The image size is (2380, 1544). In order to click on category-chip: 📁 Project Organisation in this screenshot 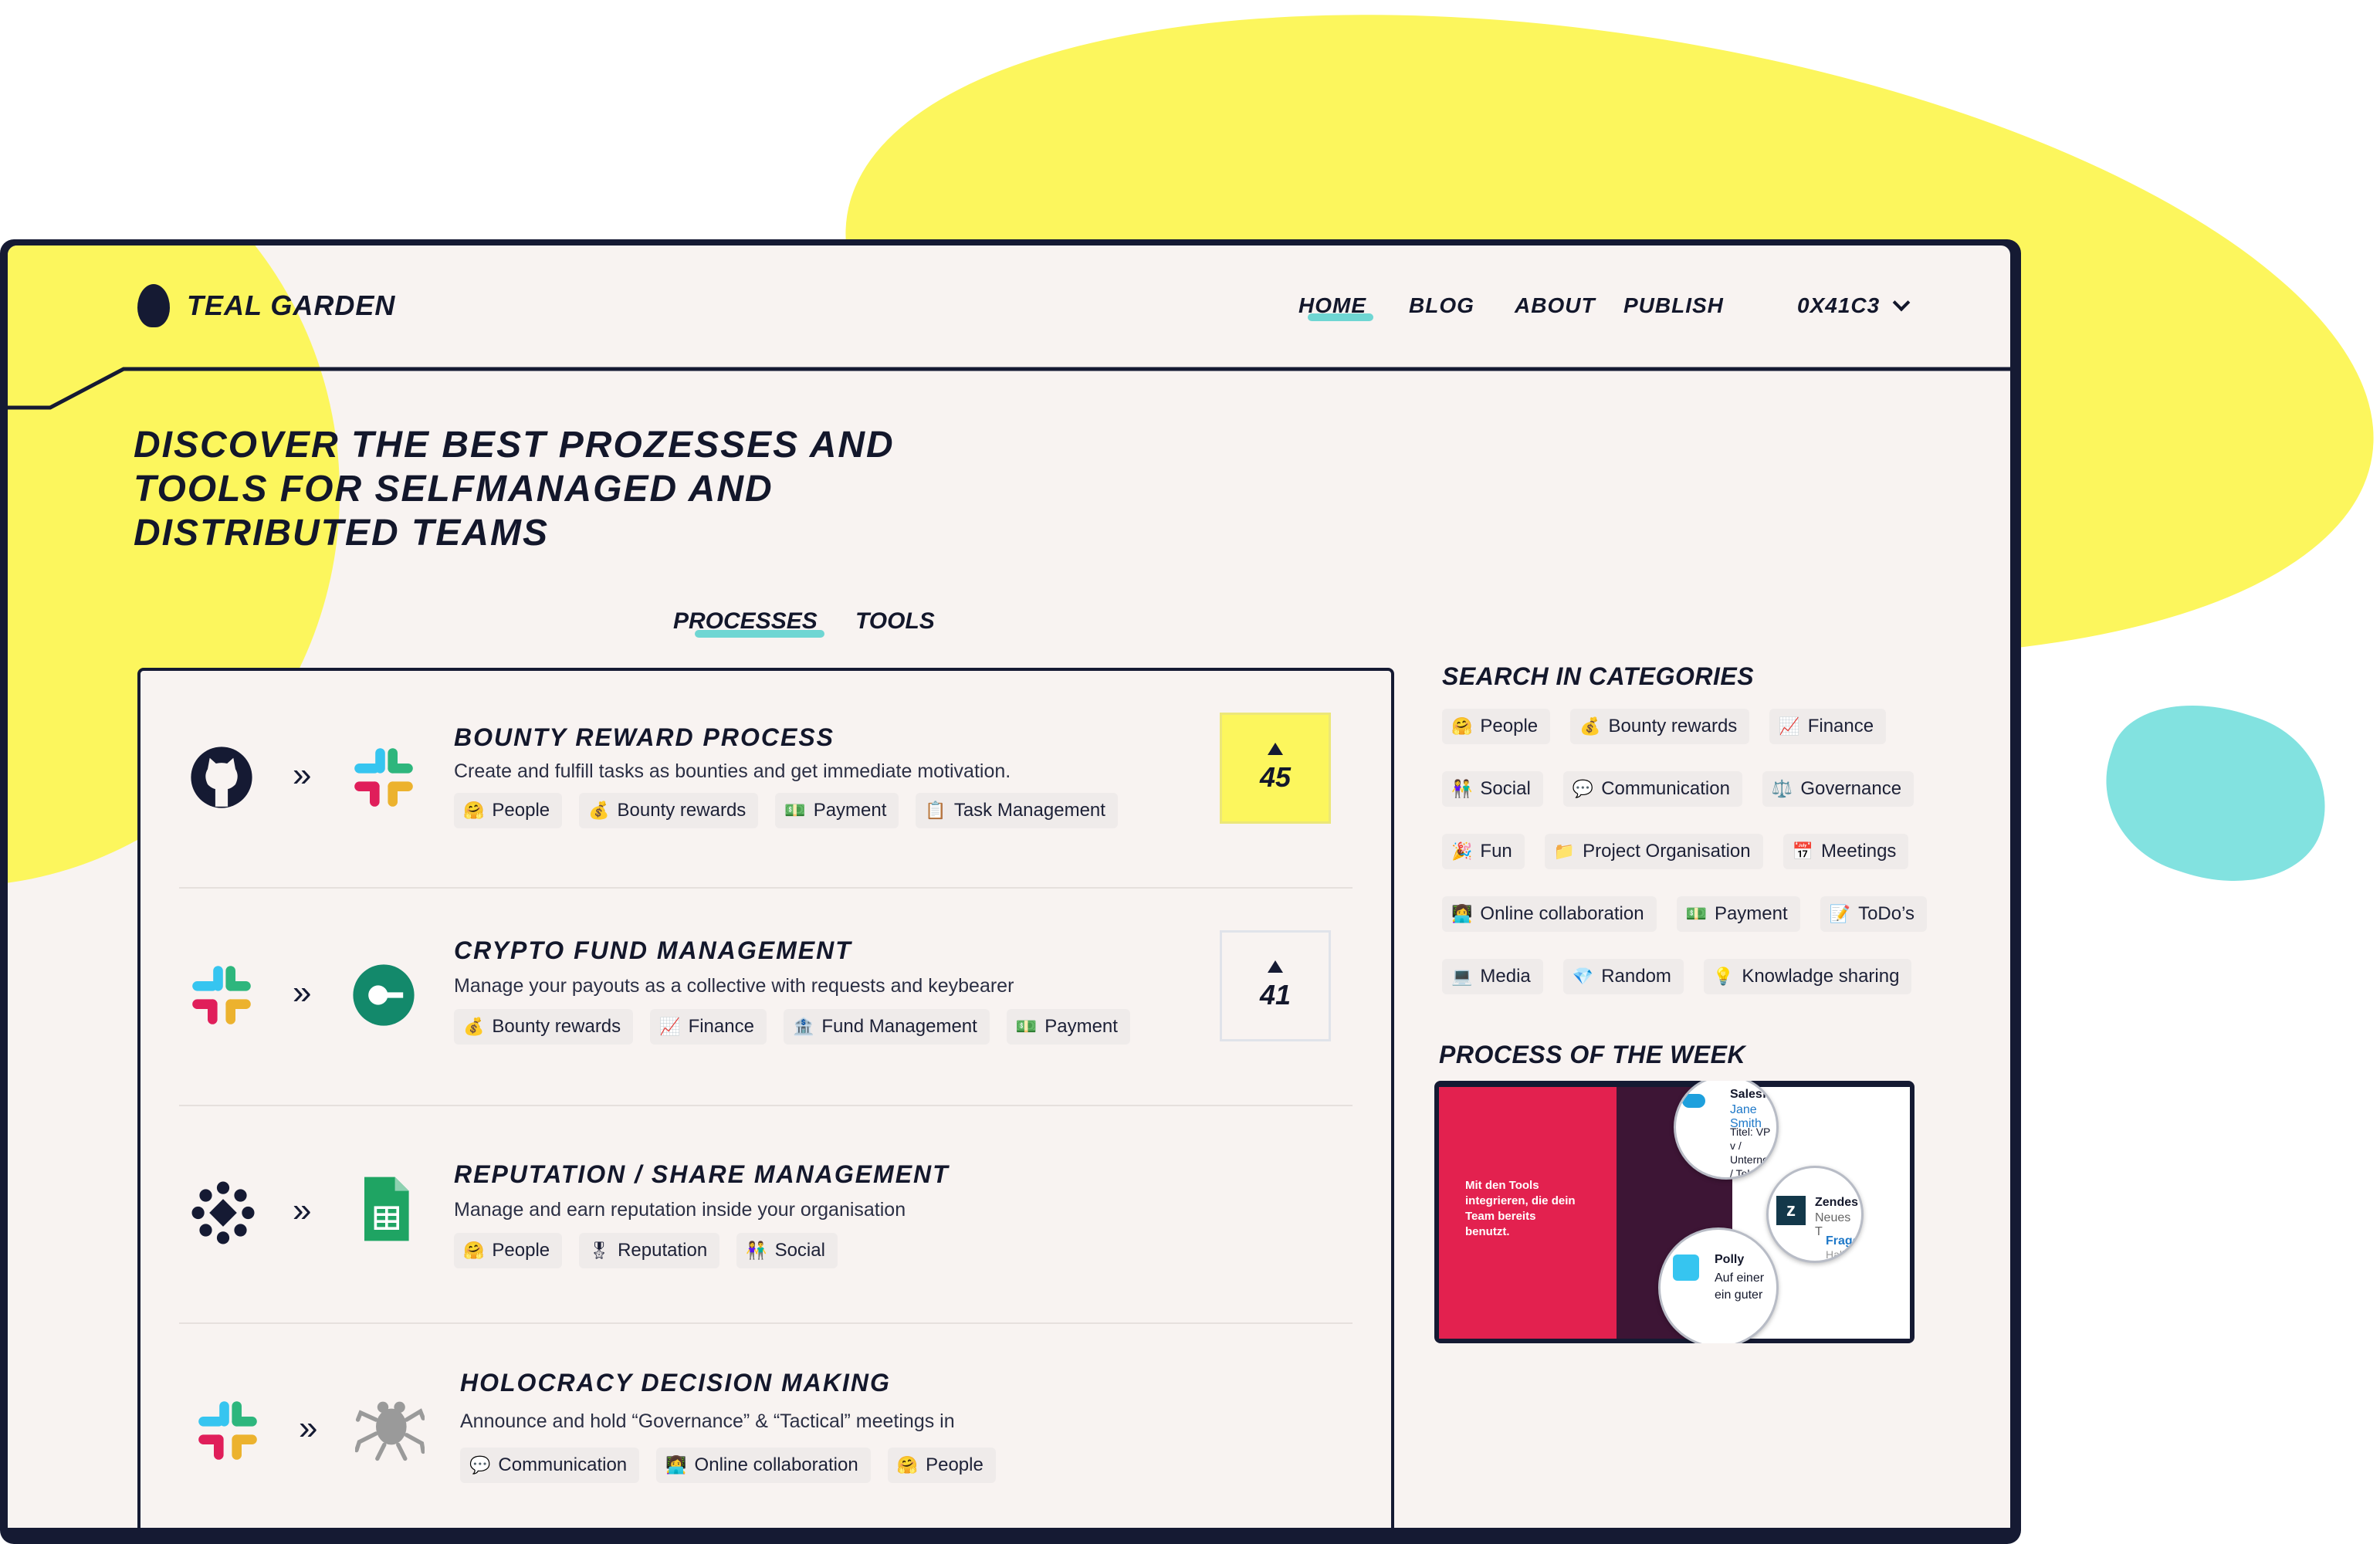, I will do `click(1653, 851)`.